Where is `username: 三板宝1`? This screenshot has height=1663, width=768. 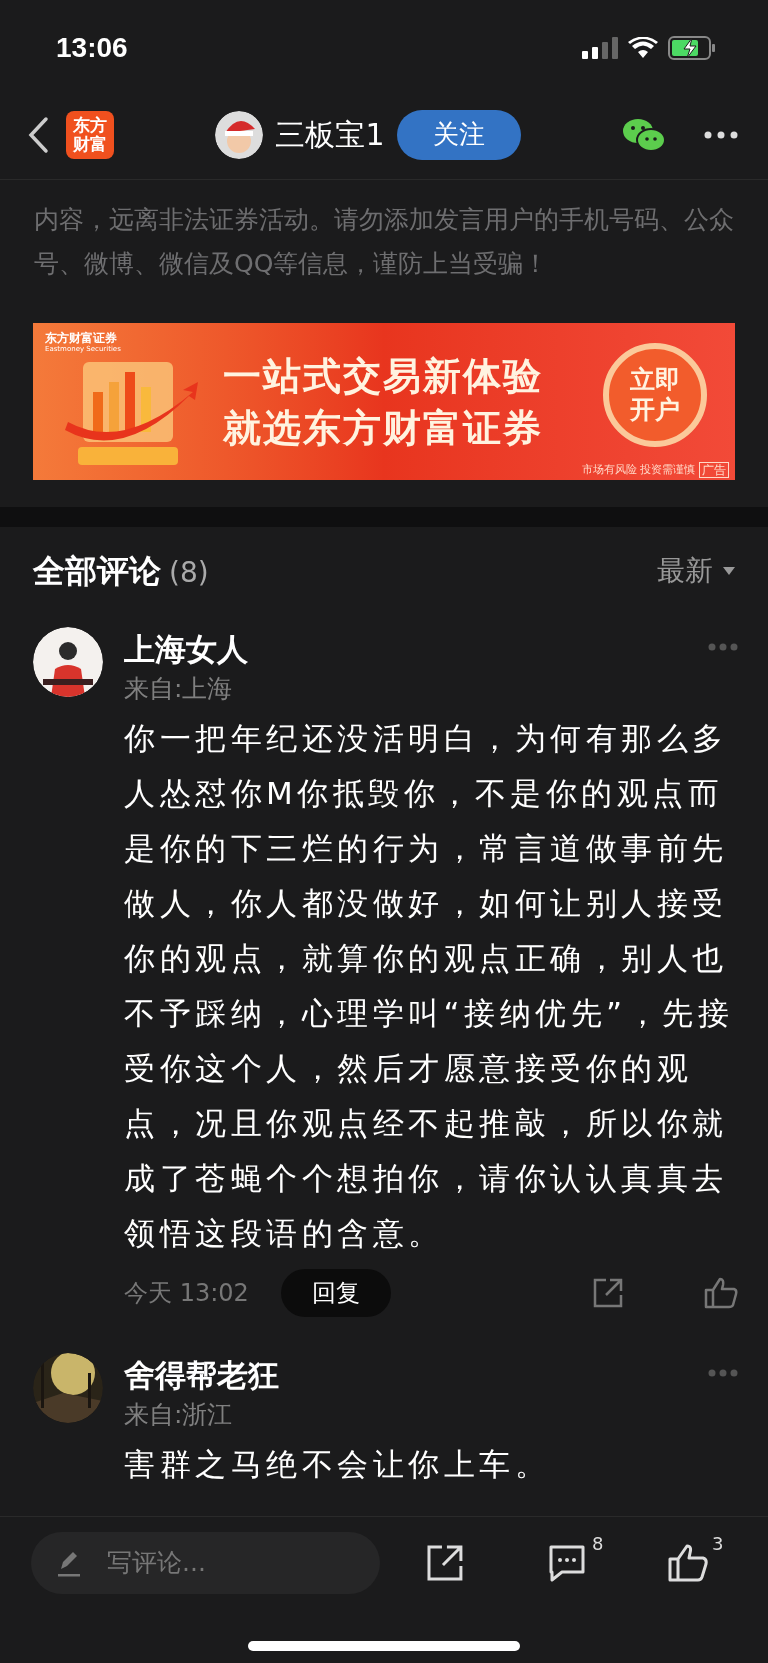 username: 三板宝1 is located at coordinates (330, 135).